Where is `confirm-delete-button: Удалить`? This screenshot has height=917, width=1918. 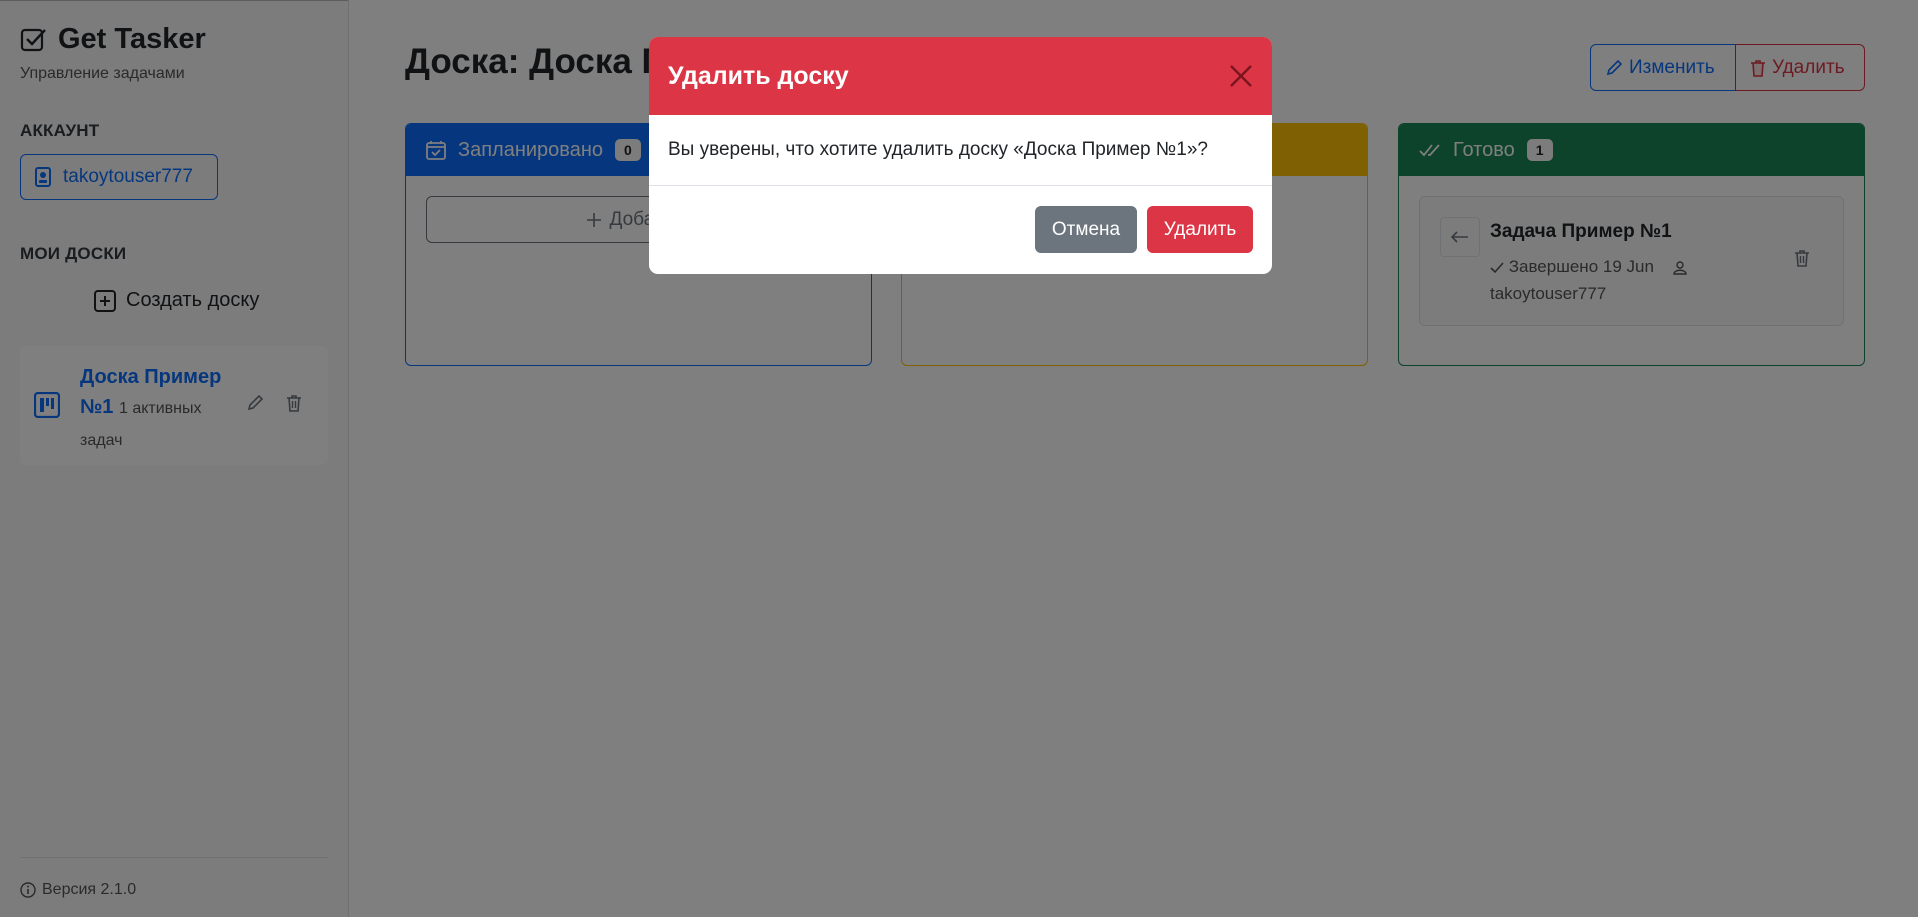
confirm-delete-button: Удалить is located at coordinates (1200, 229).